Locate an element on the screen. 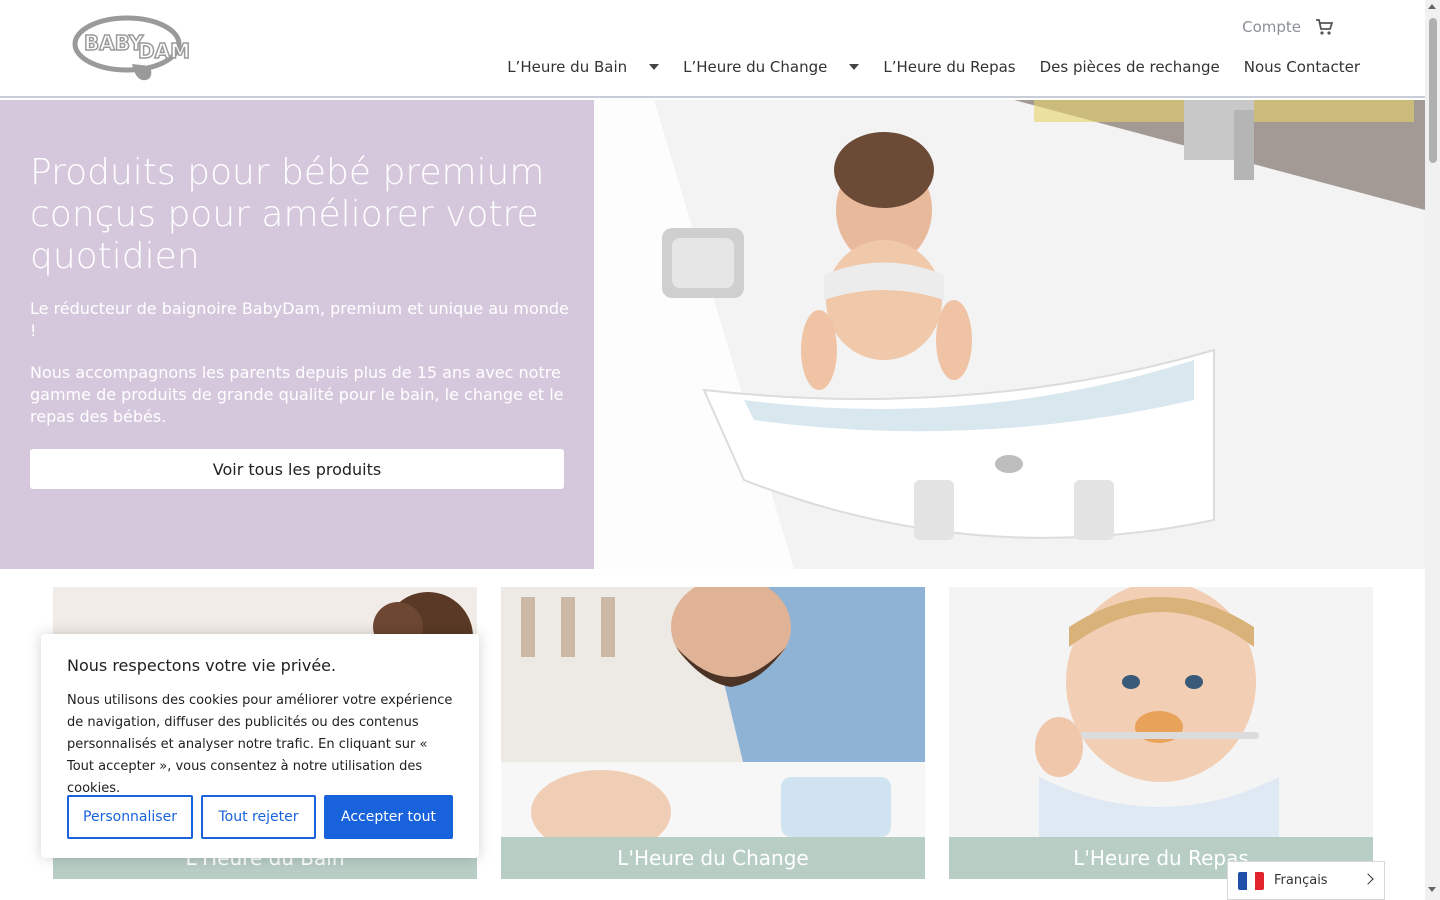 The width and height of the screenshot is (1440, 900). svg-text: DAM is located at coordinates (164, 51).